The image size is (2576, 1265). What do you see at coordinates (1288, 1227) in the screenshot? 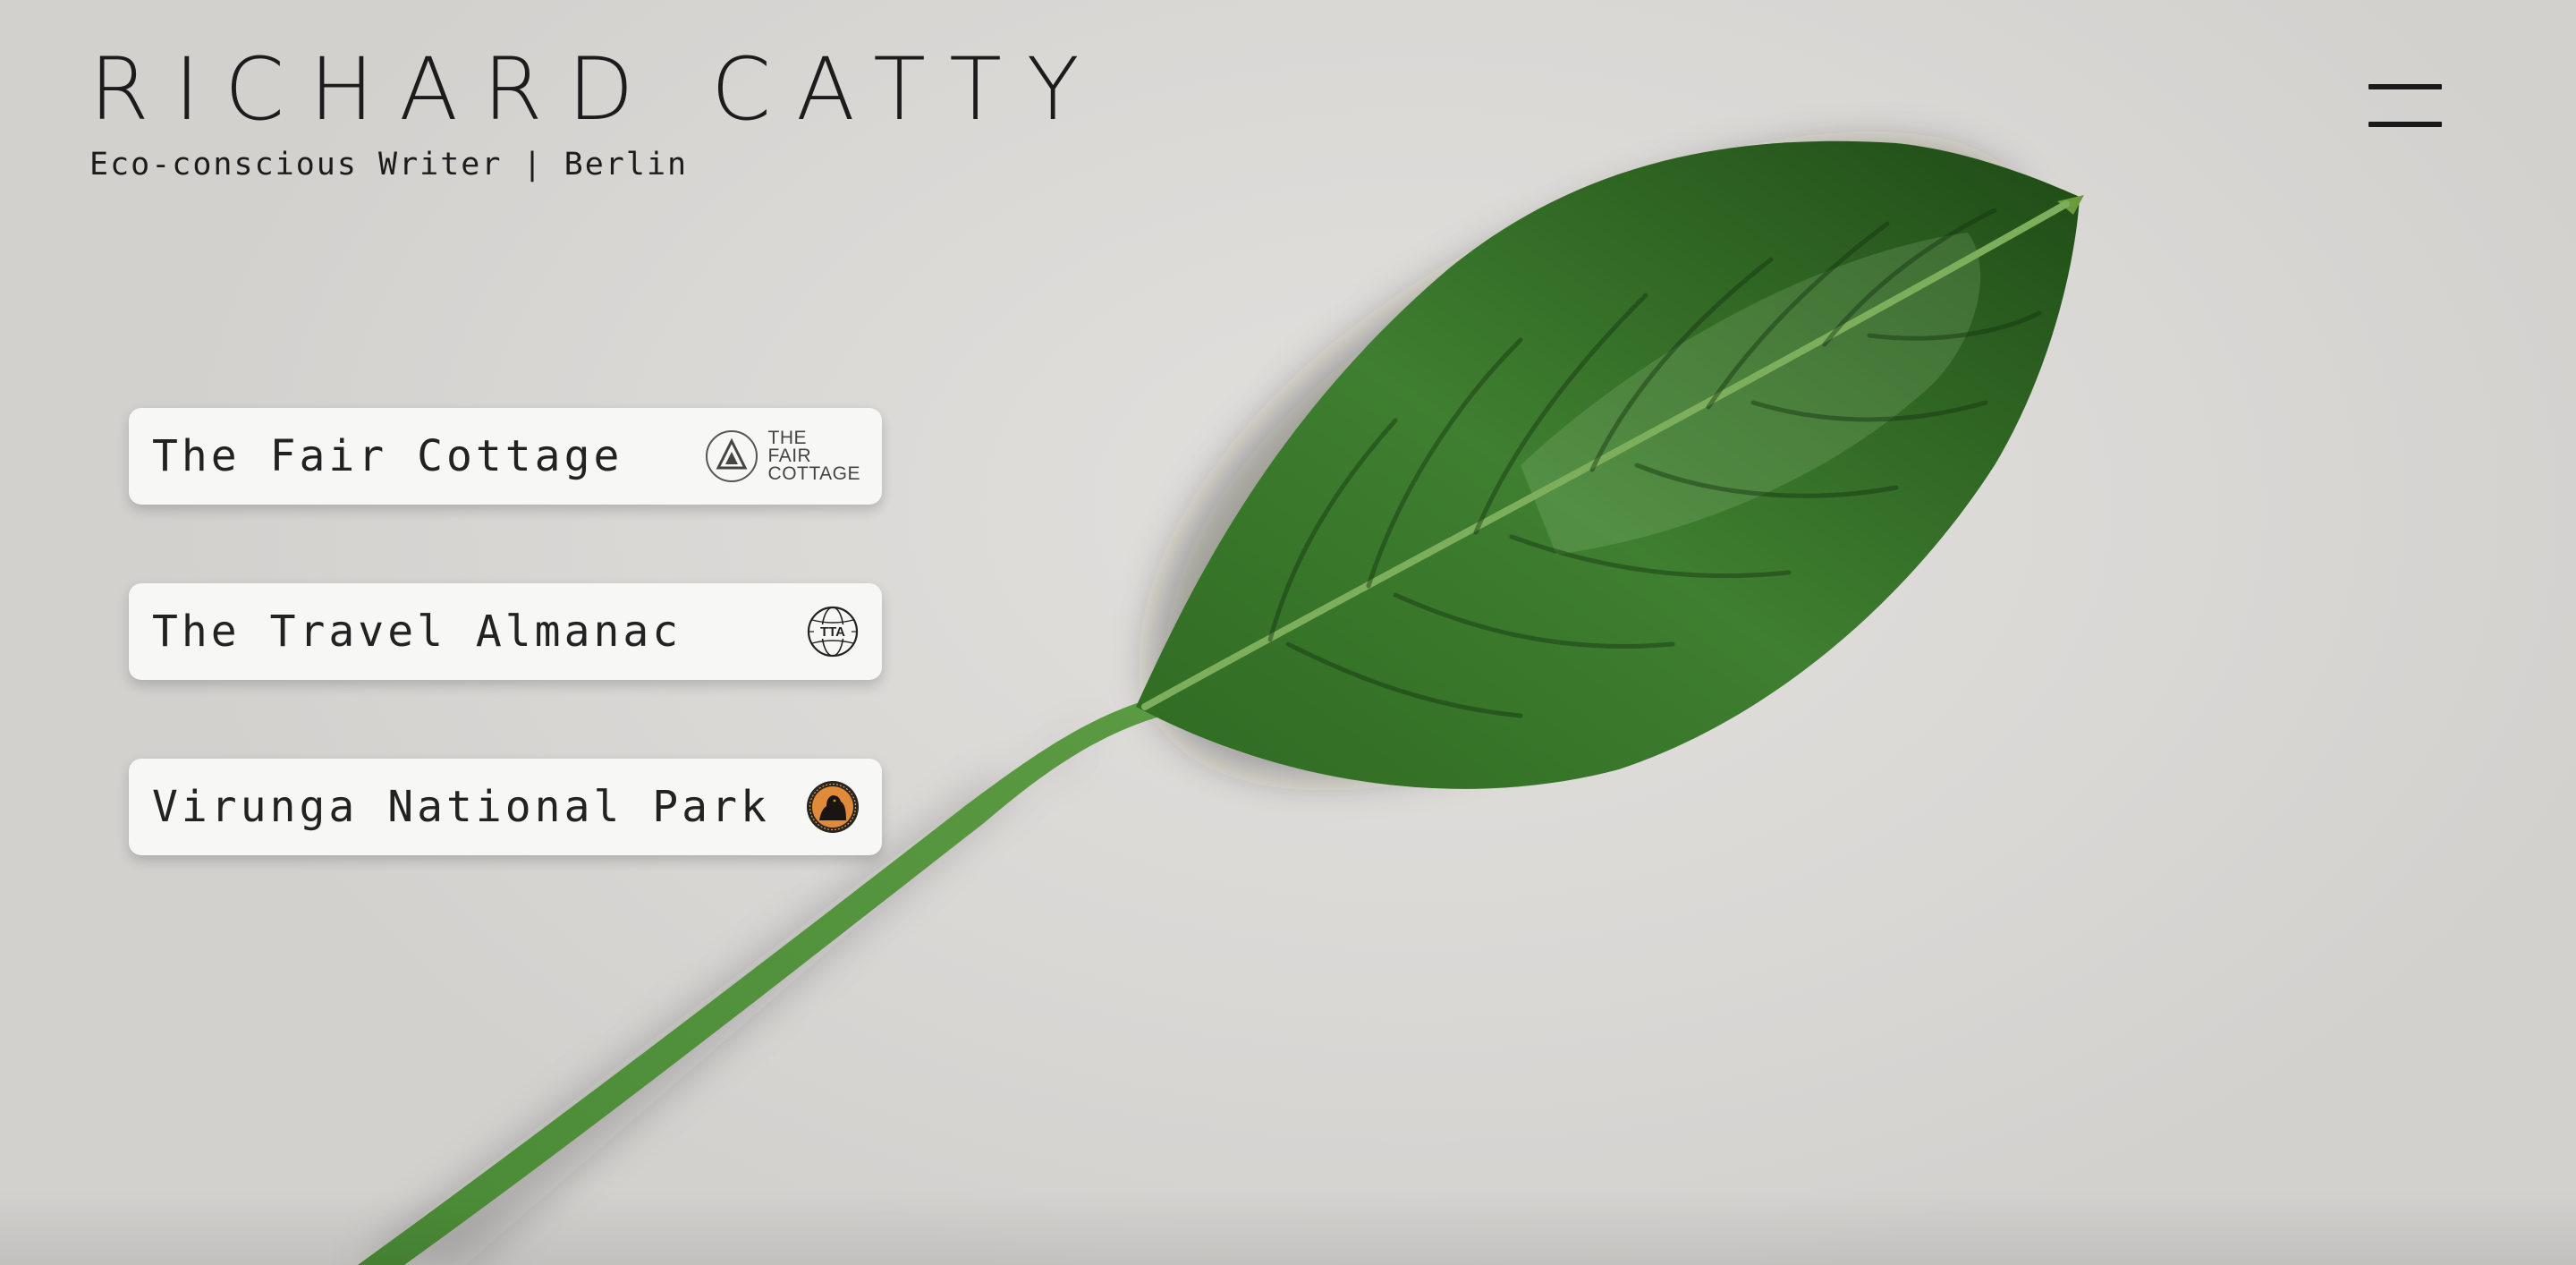
I see `bottom-shade` at bounding box center [1288, 1227].